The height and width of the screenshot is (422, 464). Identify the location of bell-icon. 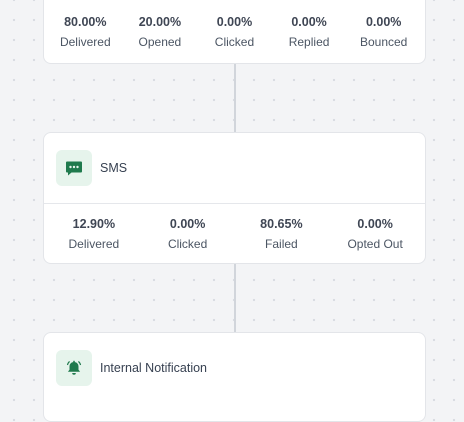
(74, 368).